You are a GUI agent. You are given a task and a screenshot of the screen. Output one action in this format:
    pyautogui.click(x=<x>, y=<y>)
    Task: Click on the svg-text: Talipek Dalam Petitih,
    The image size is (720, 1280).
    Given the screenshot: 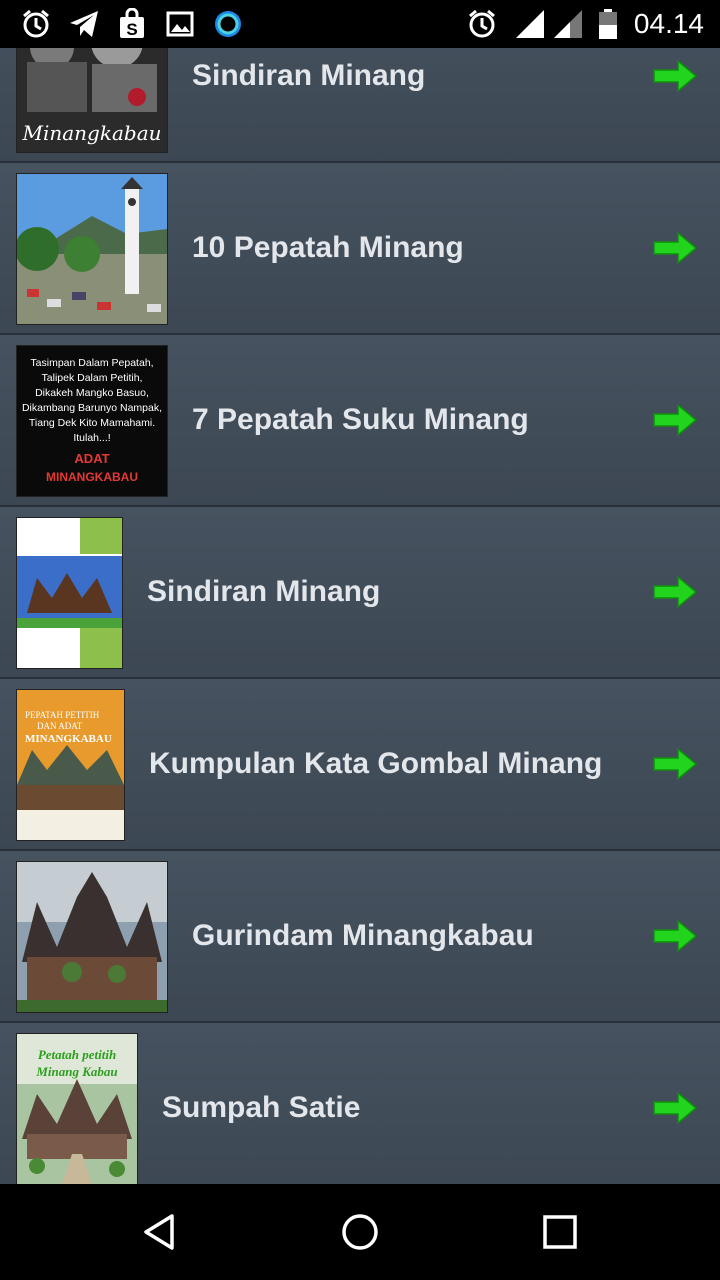 What is the action you would take?
    pyautogui.click(x=92, y=378)
    